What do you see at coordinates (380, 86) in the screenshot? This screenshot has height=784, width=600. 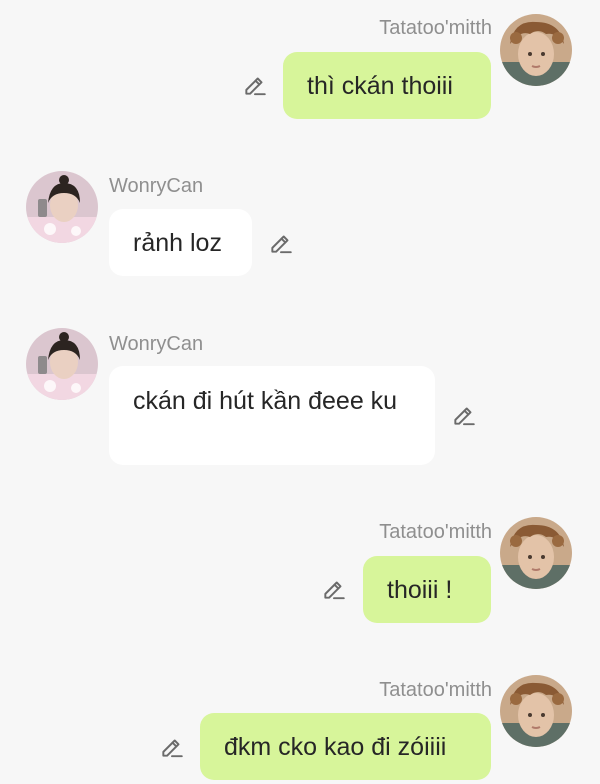 I see `message-text: thì ckán thoiii` at bounding box center [380, 86].